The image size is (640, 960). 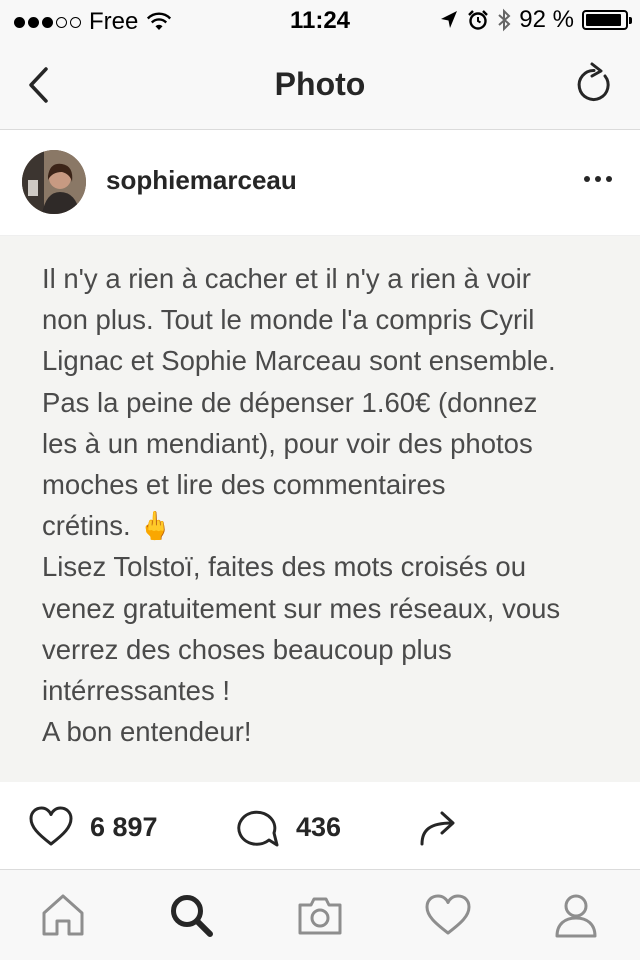 I want to click on comment-count: 436, so click(x=318, y=827).